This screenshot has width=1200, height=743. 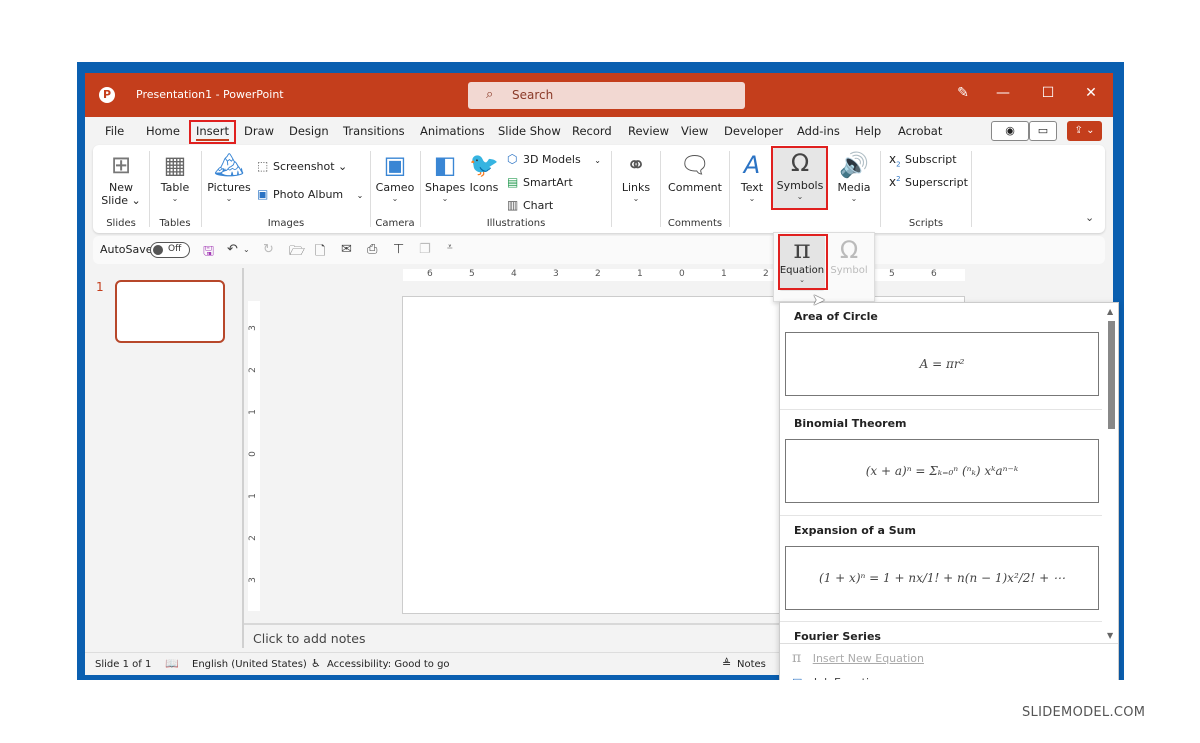 What do you see at coordinates (1010, 131) in the screenshot?
I see `record-button: ◉` at bounding box center [1010, 131].